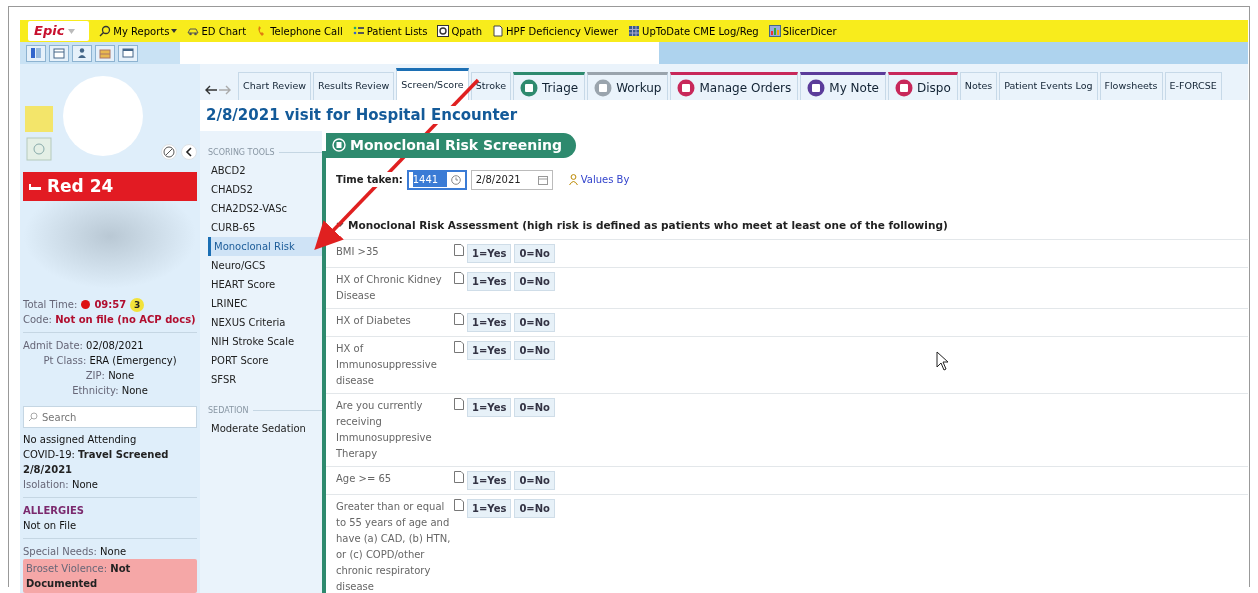 This screenshot has height=593, width=1258. What do you see at coordinates (299, 31) in the screenshot?
I see `toolbar-button: Telephone Call` at bounding box center [299, 31].